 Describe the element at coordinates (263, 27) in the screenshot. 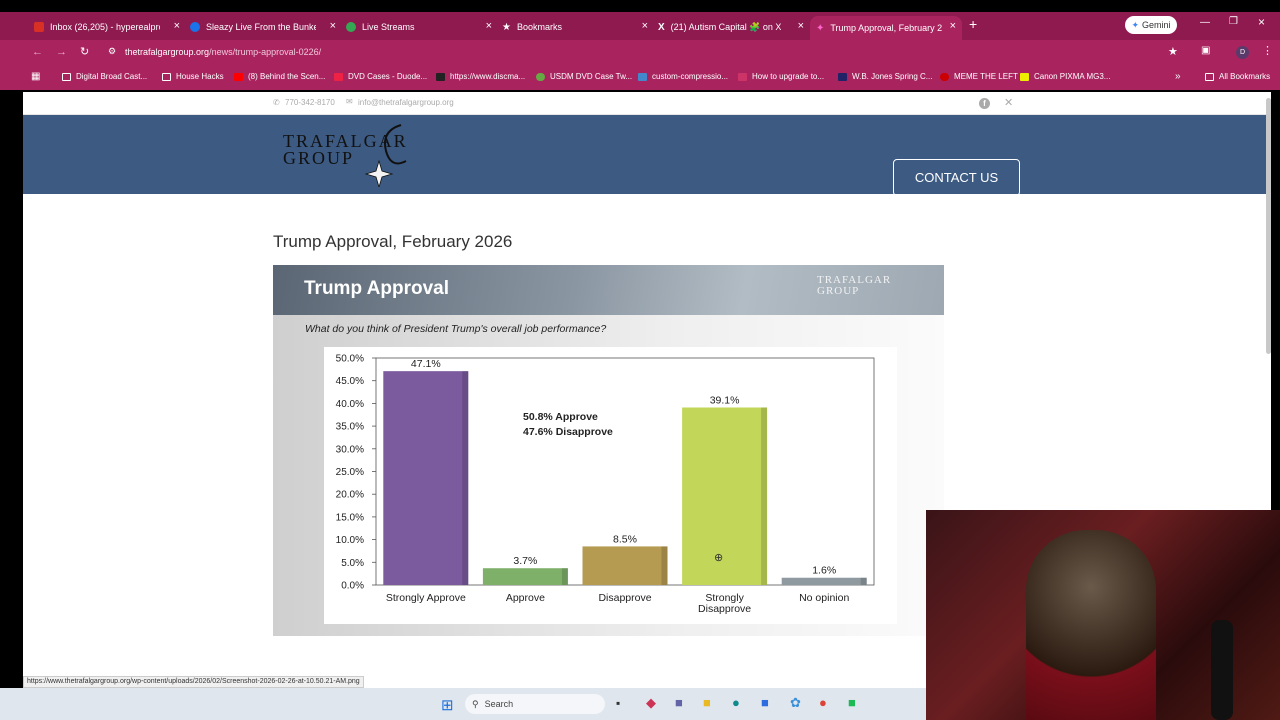

I see `tab-rumble: Sleazy Live From the Bunker 2/... ×` at that location.